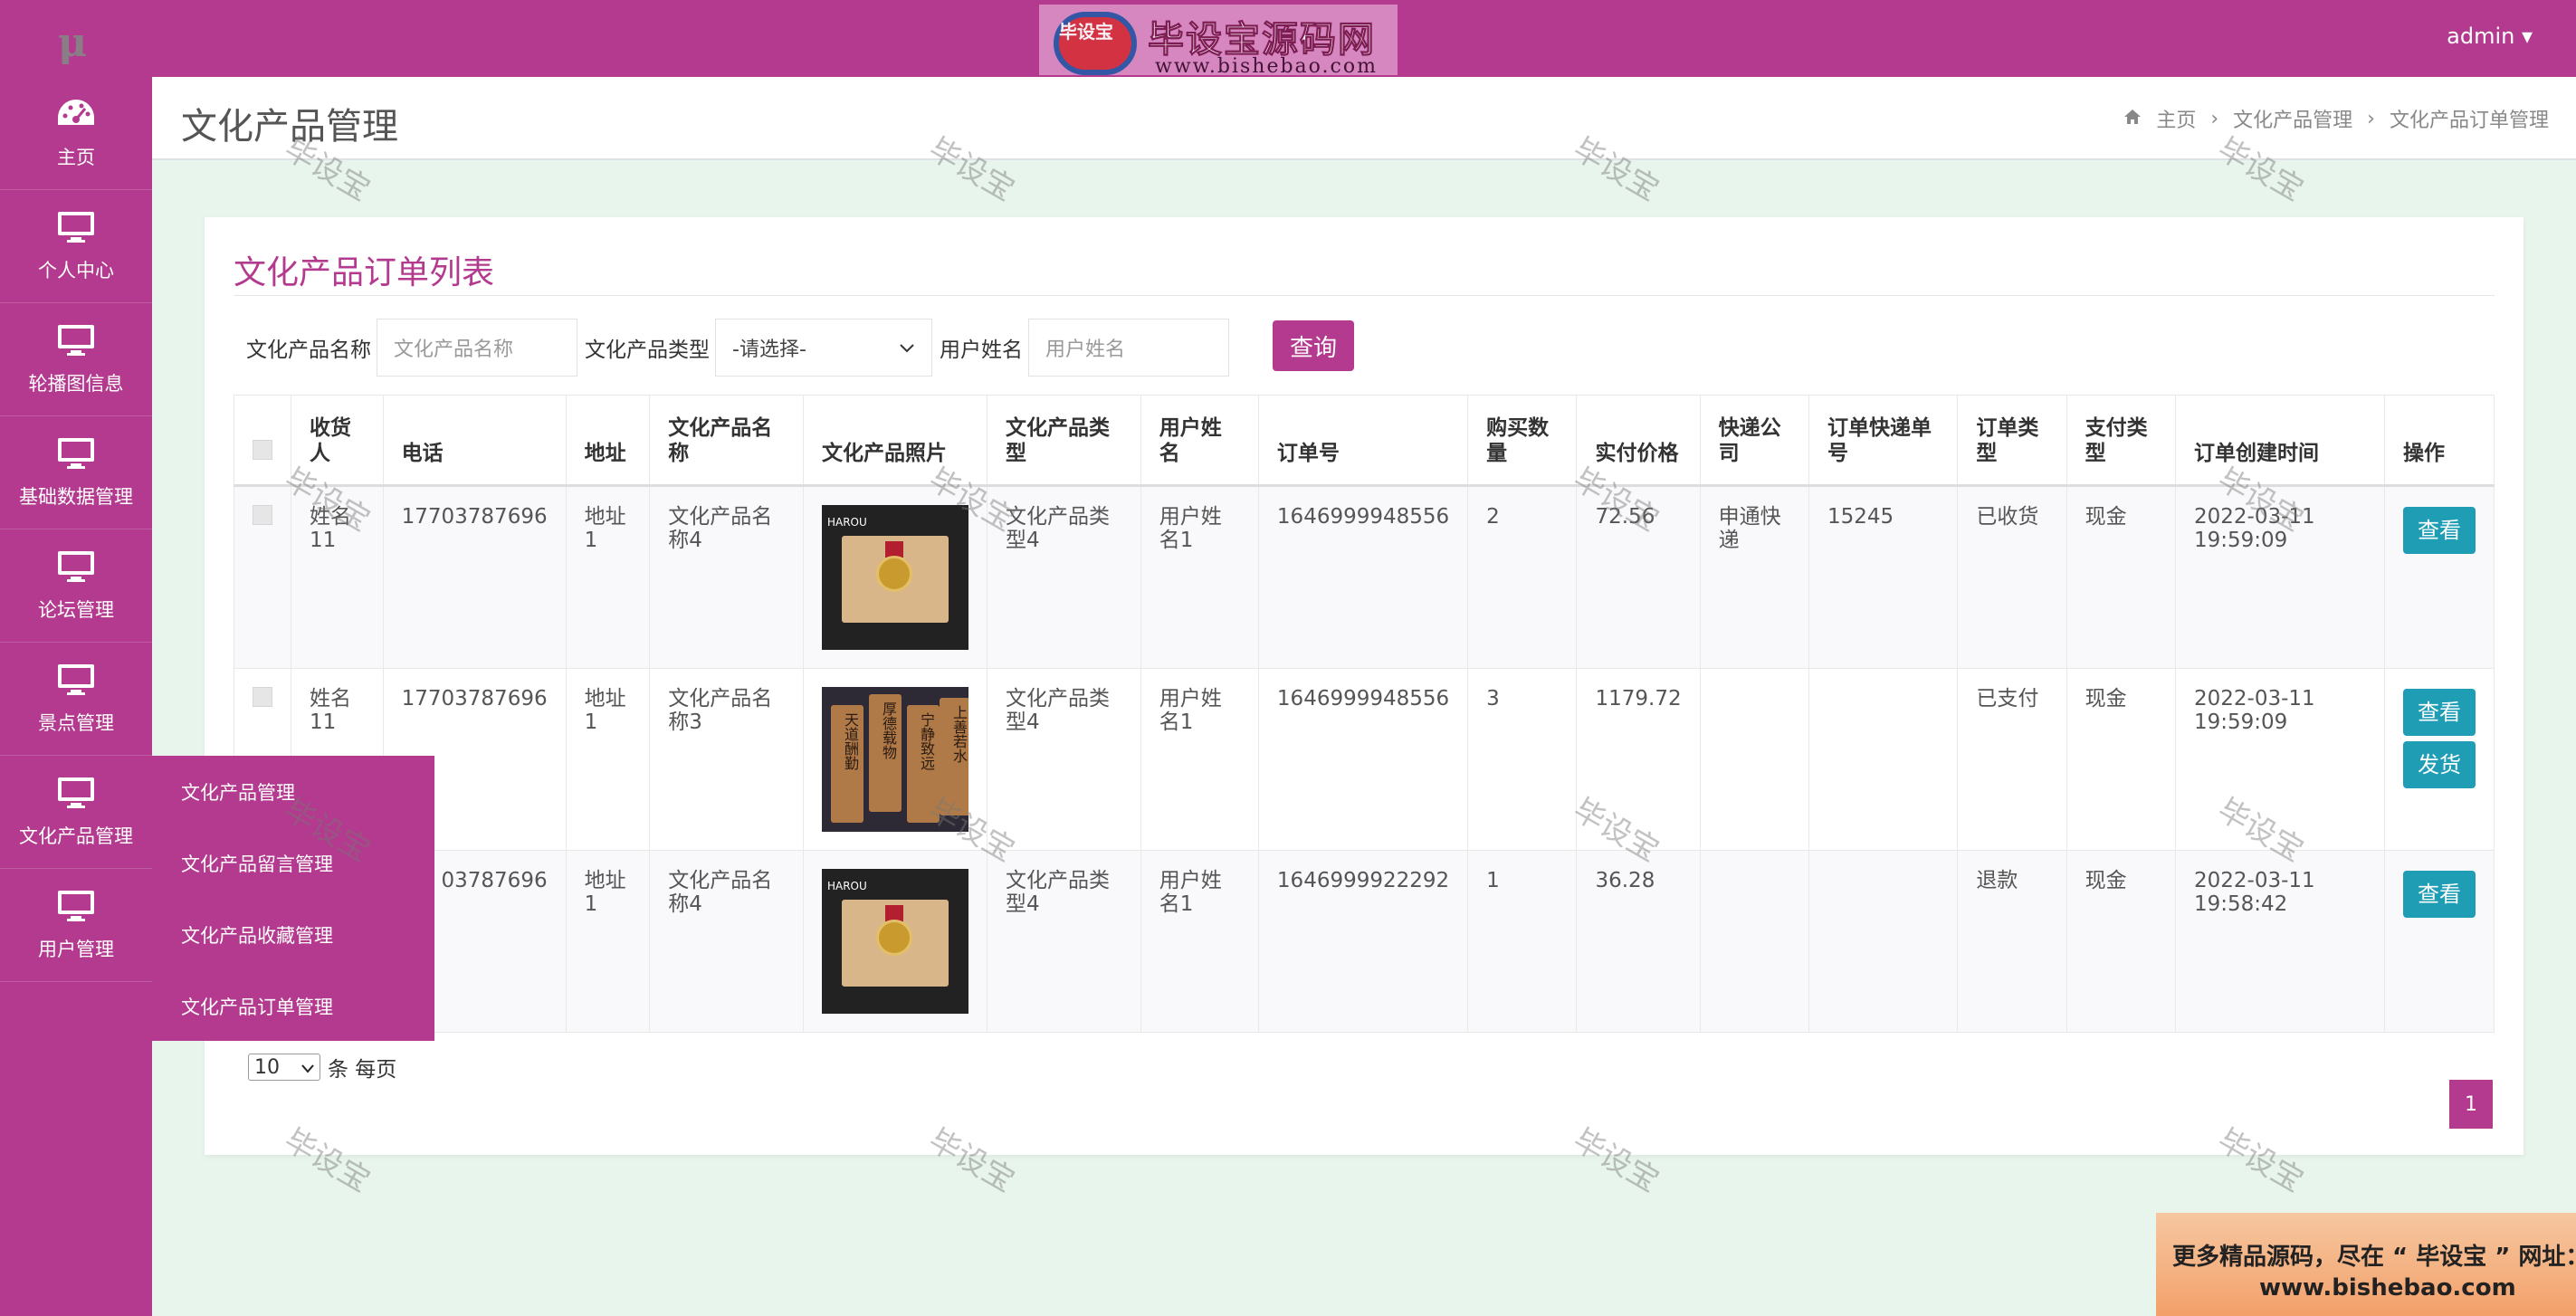 This screenshot has height=1316, width=2576. I want to click on card-title: 文化产品订单列表, so click(365, 272).